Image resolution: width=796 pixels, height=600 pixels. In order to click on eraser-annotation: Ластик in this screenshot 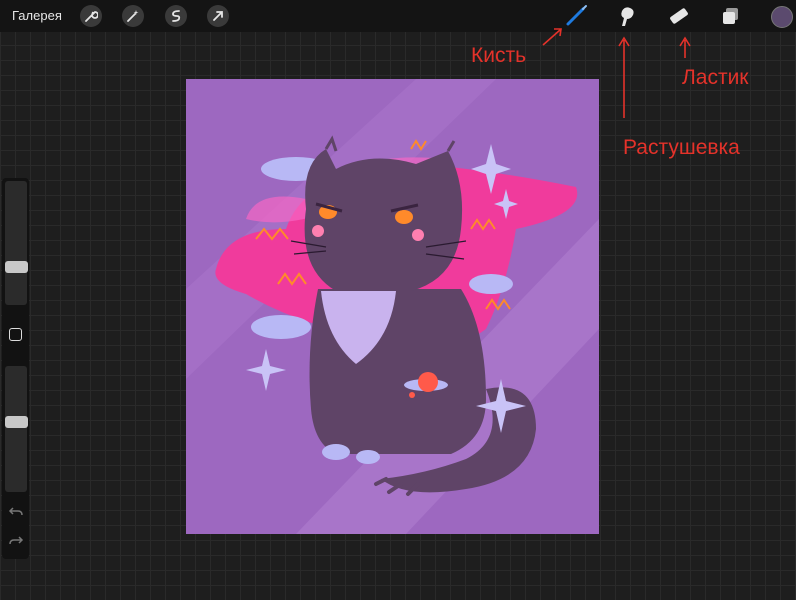, I will do `click(715, 77)`.